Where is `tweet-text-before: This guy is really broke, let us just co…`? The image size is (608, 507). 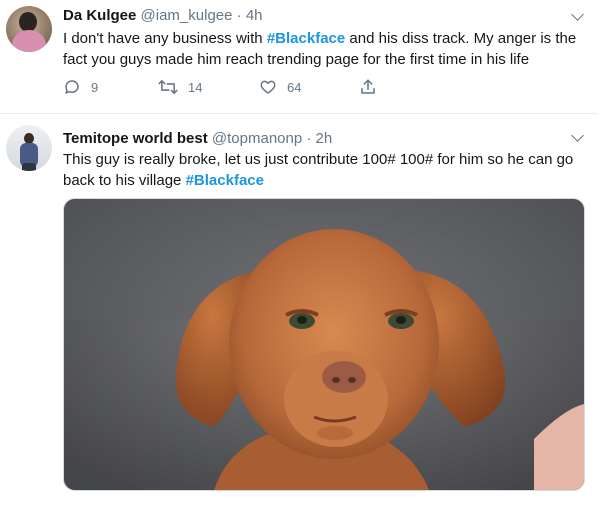 tweet-text-before: This guy is really broke, let us just co… is located at coordinates (318, 170).